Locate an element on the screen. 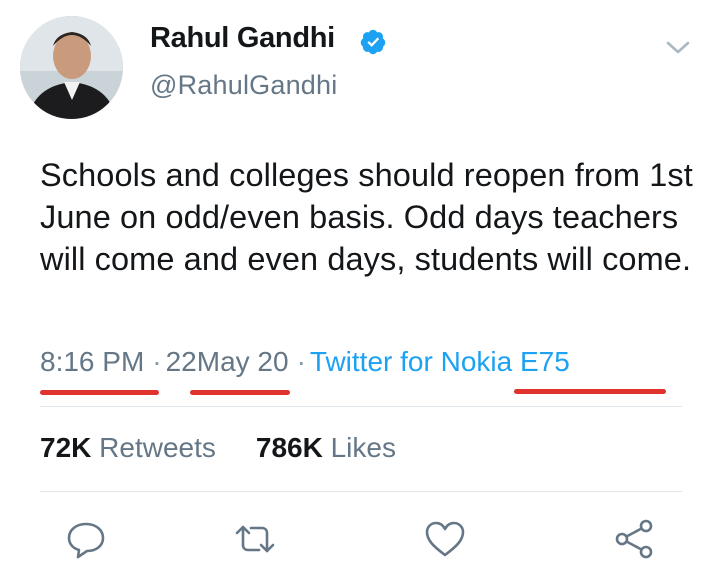  verified-icon is located at coordinates (373, 42).